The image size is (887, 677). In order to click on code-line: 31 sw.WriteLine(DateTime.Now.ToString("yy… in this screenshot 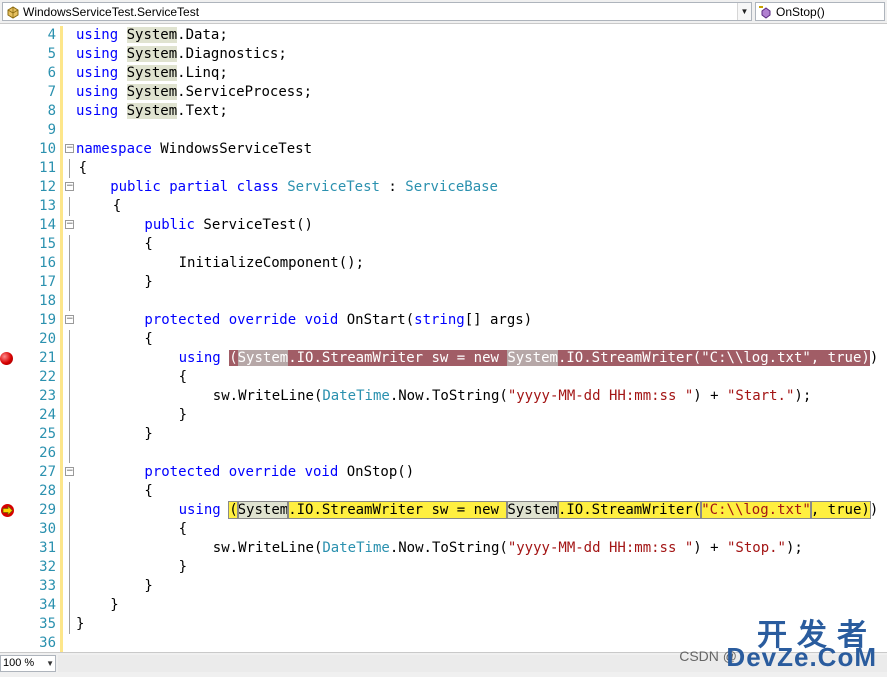, I will do `click(443, 548)`.